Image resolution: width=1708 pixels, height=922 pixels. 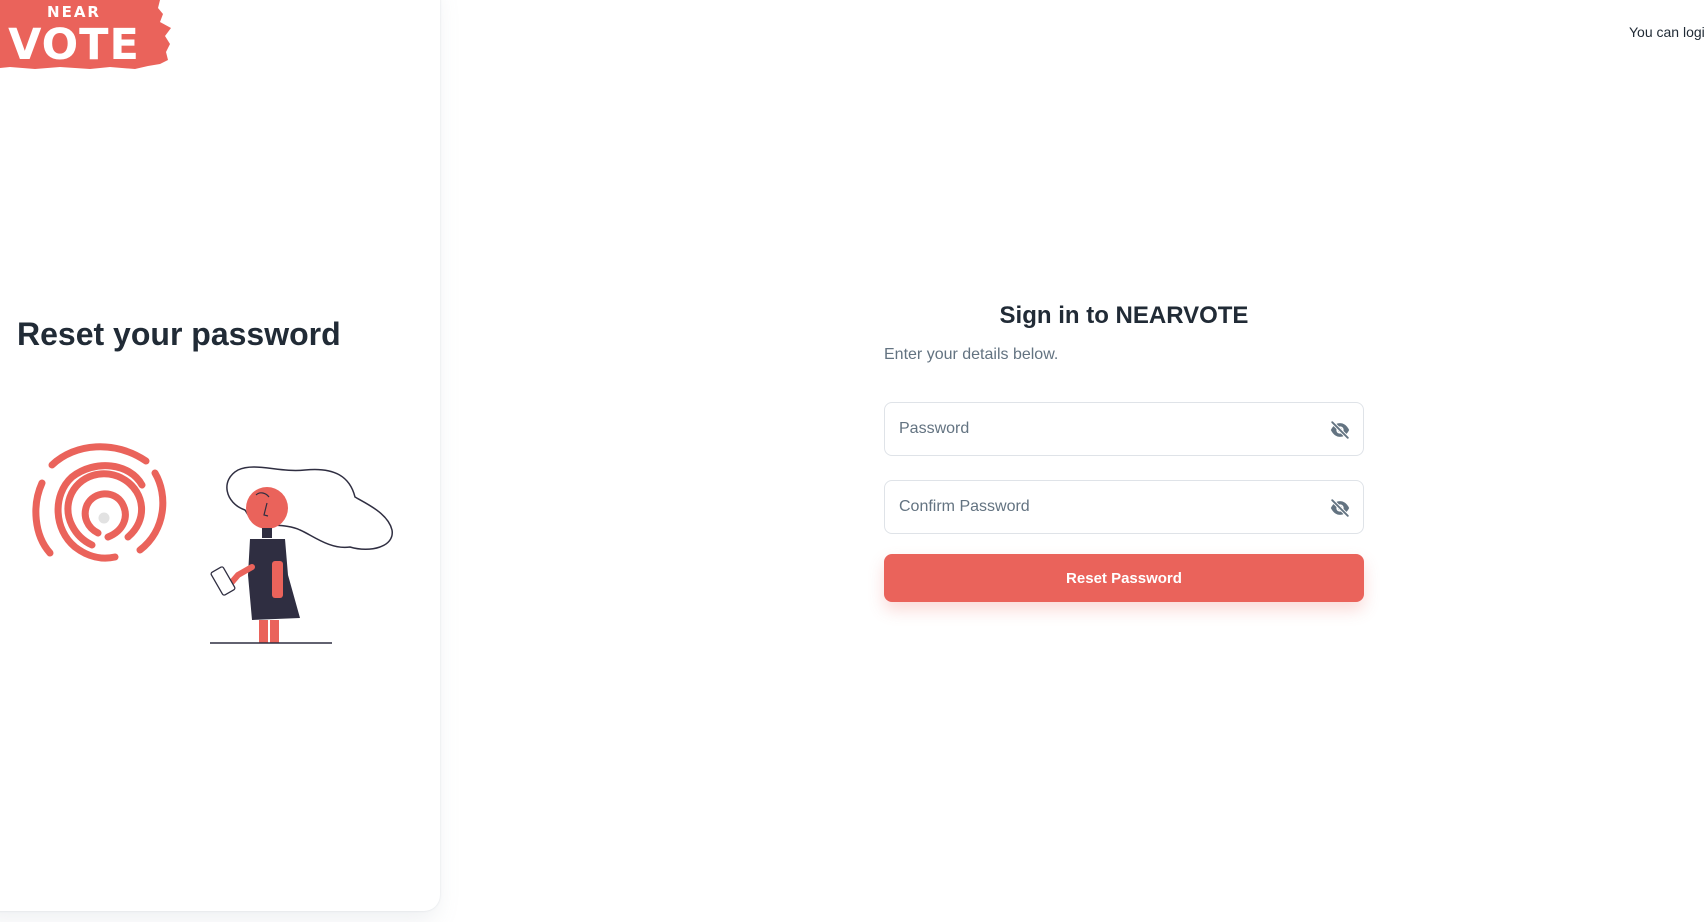 What do you see at coordinates (1124, 315) in the screenshot?
I see `form-title: Sign in to NEARVOTE` at bounding box center [1124, 315].